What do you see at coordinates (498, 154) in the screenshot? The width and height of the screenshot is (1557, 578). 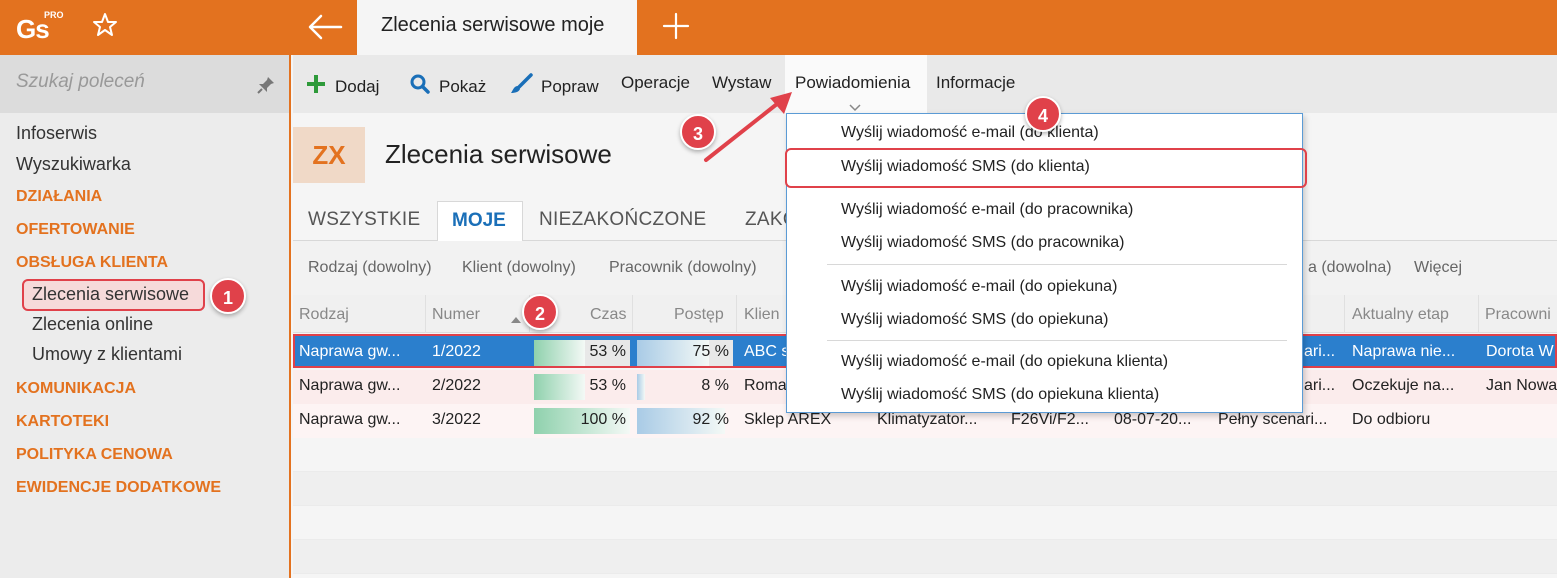 I see `page-title: Zlecenia serwisowe` at bounding box center [498, 154].